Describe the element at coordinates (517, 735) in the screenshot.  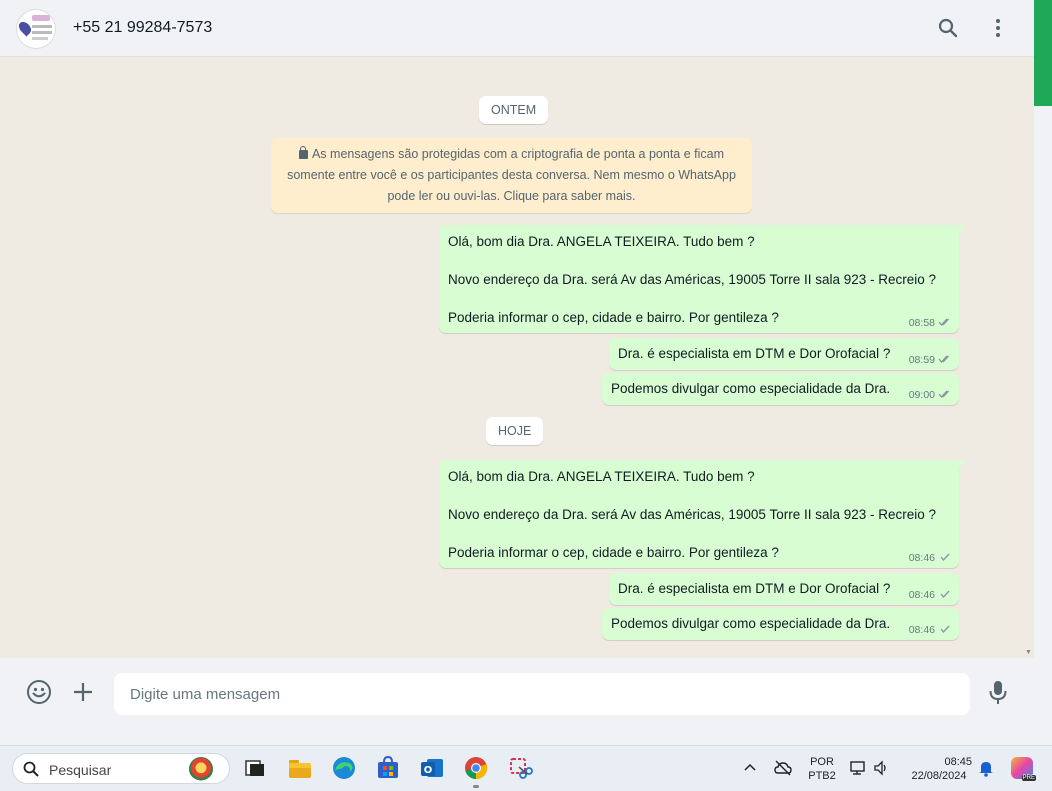
I see `window-bottom-border` at that location.